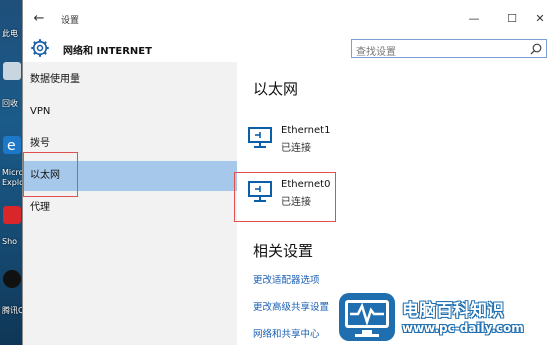 The height and width of the screenshot is (345, 554). I want to click on back-button: ←, so click(39, 19).